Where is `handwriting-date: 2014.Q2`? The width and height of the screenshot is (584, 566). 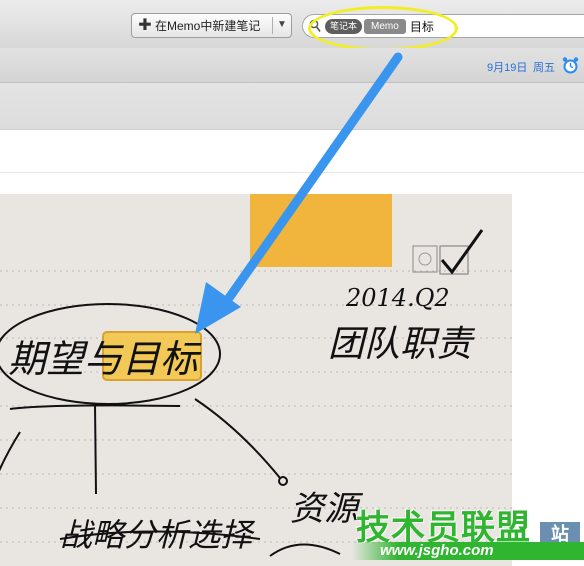 handwriting-date: 2014.Q2 is located at coordinates (397, 298).